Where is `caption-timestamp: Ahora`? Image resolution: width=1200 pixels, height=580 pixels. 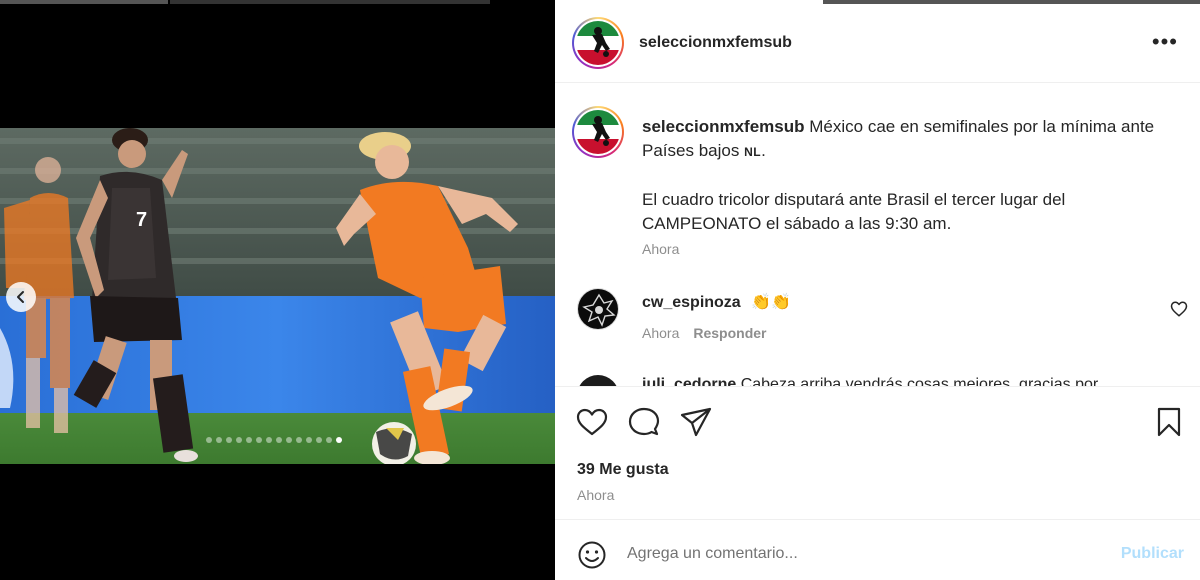 caption-timestamp: Ahora is located at coordinates (661, 249).